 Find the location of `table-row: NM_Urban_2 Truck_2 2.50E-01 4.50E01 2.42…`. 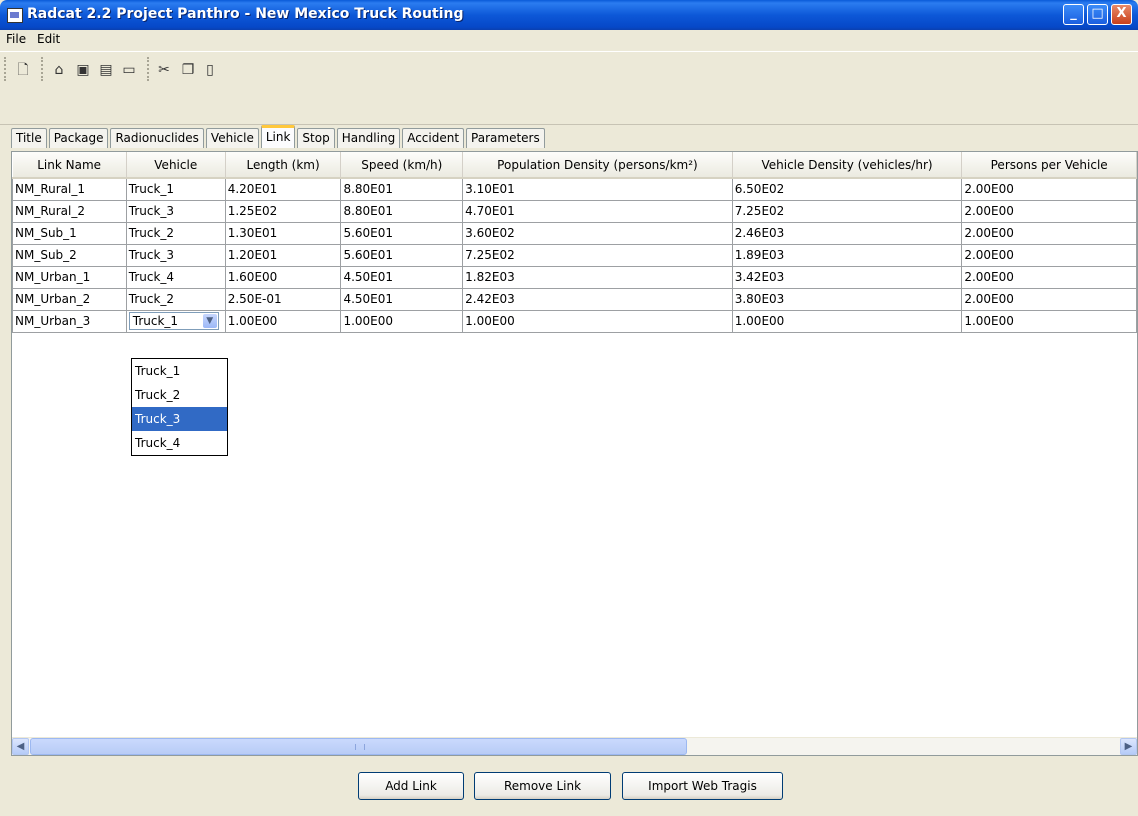

table-row: NM_Urban_2 Truck_2 2.50E-01 4.50E01 2.42… is located at coordinates (574, 299).